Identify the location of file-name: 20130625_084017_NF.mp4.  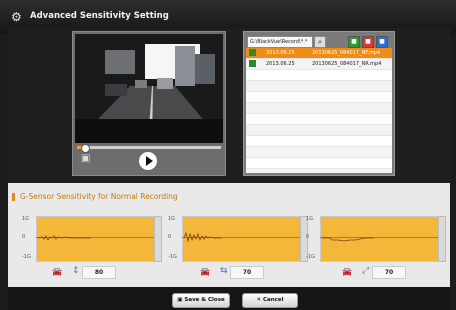
(346, 53).